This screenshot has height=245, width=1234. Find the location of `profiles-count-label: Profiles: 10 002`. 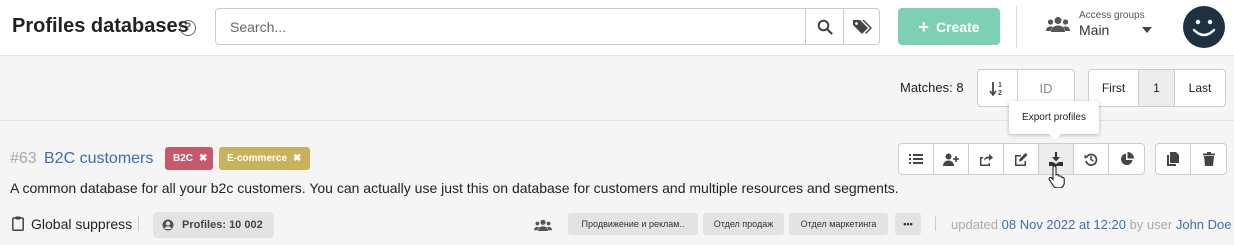

profiles-count-label: Profiles: 10 002 is located at coordinates (222, 225).